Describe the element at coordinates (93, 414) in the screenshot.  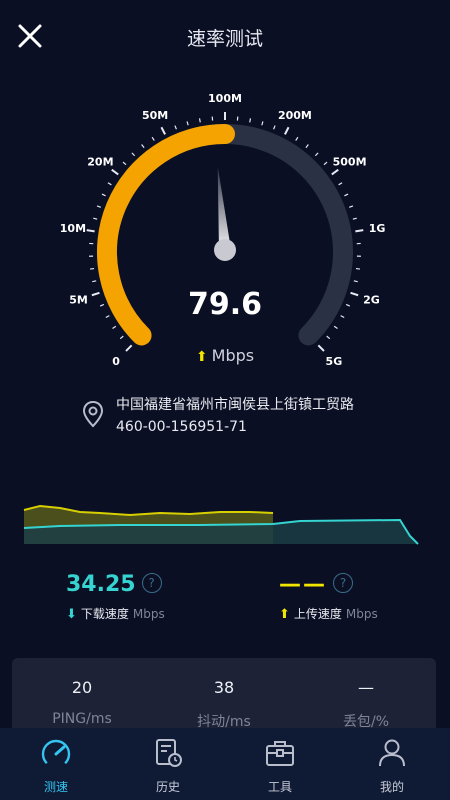
I see `location-pin-icon` at that location.